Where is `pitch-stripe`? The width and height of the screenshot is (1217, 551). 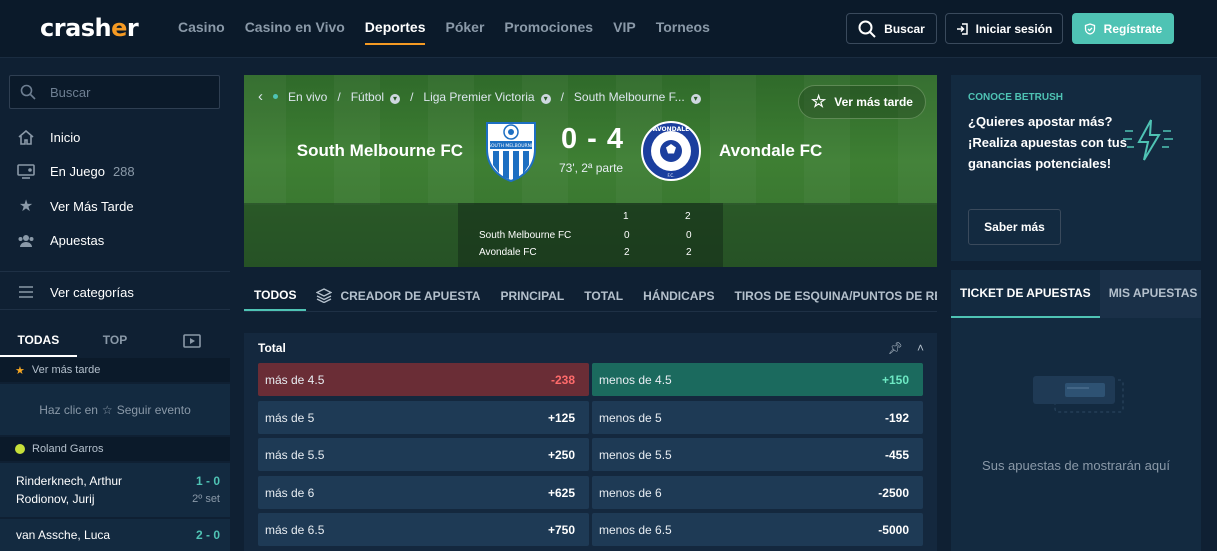
pitch-stripe is located at coordinates (733, 140).